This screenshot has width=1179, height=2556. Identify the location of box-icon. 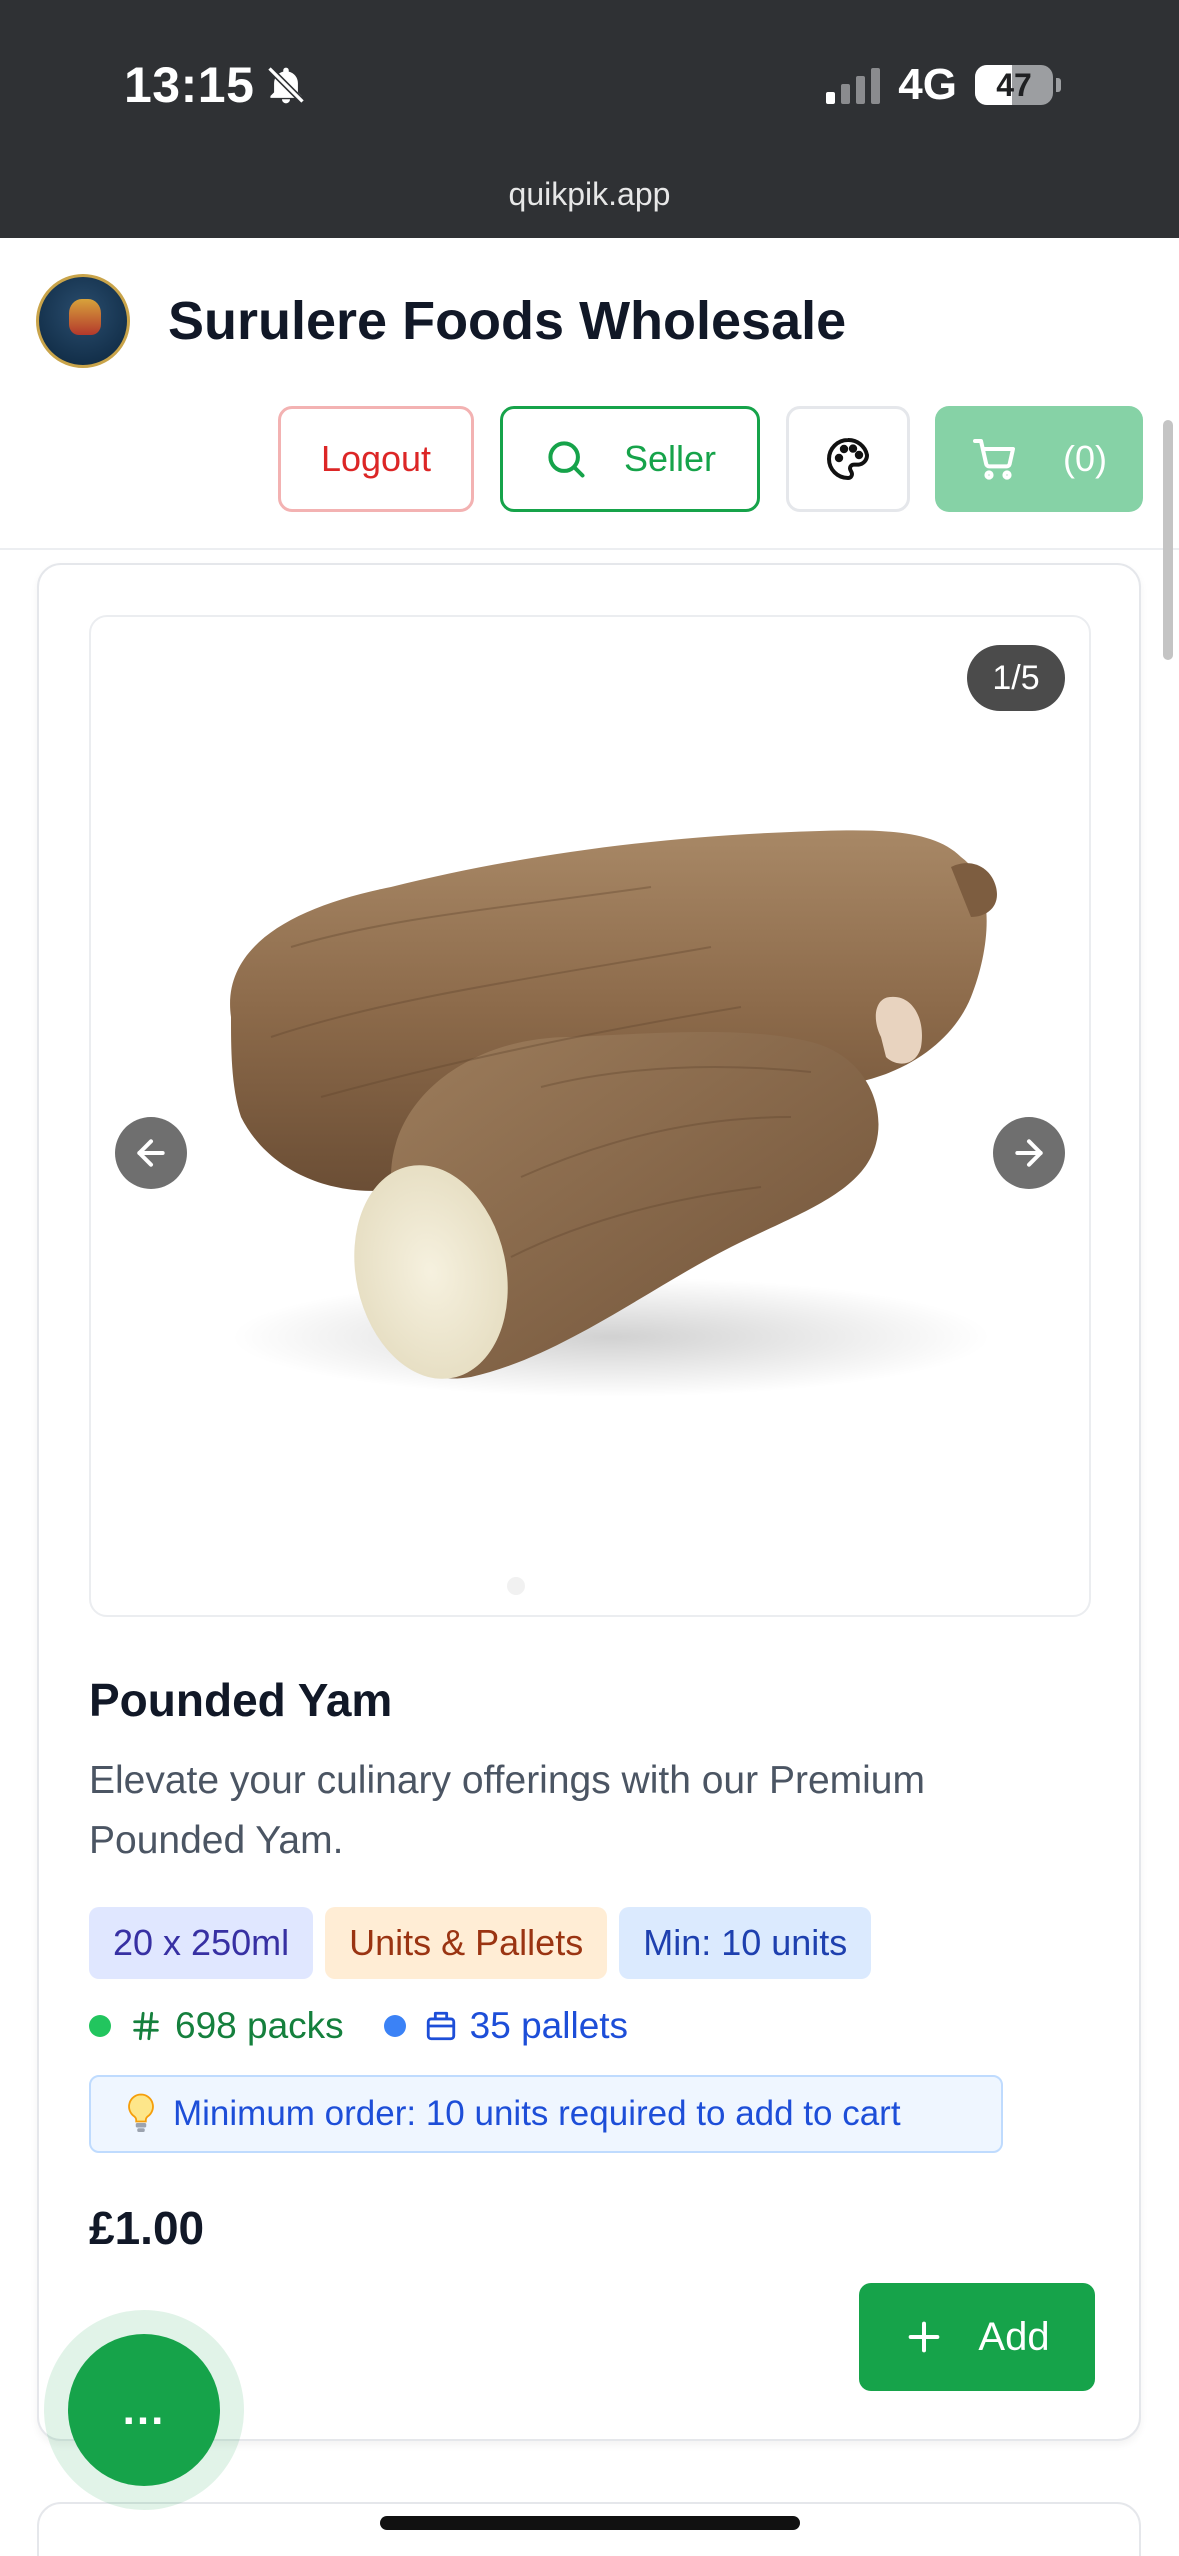
(440, 2026).